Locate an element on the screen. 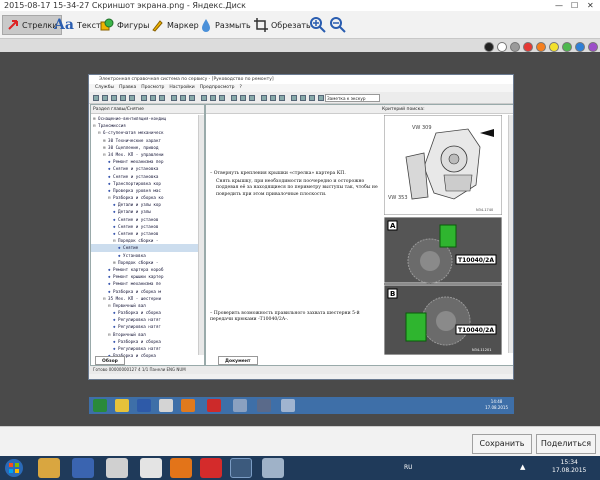 This screenshot has width=600, height=480. close-button: ✕ is located at coordinates (590, 5).